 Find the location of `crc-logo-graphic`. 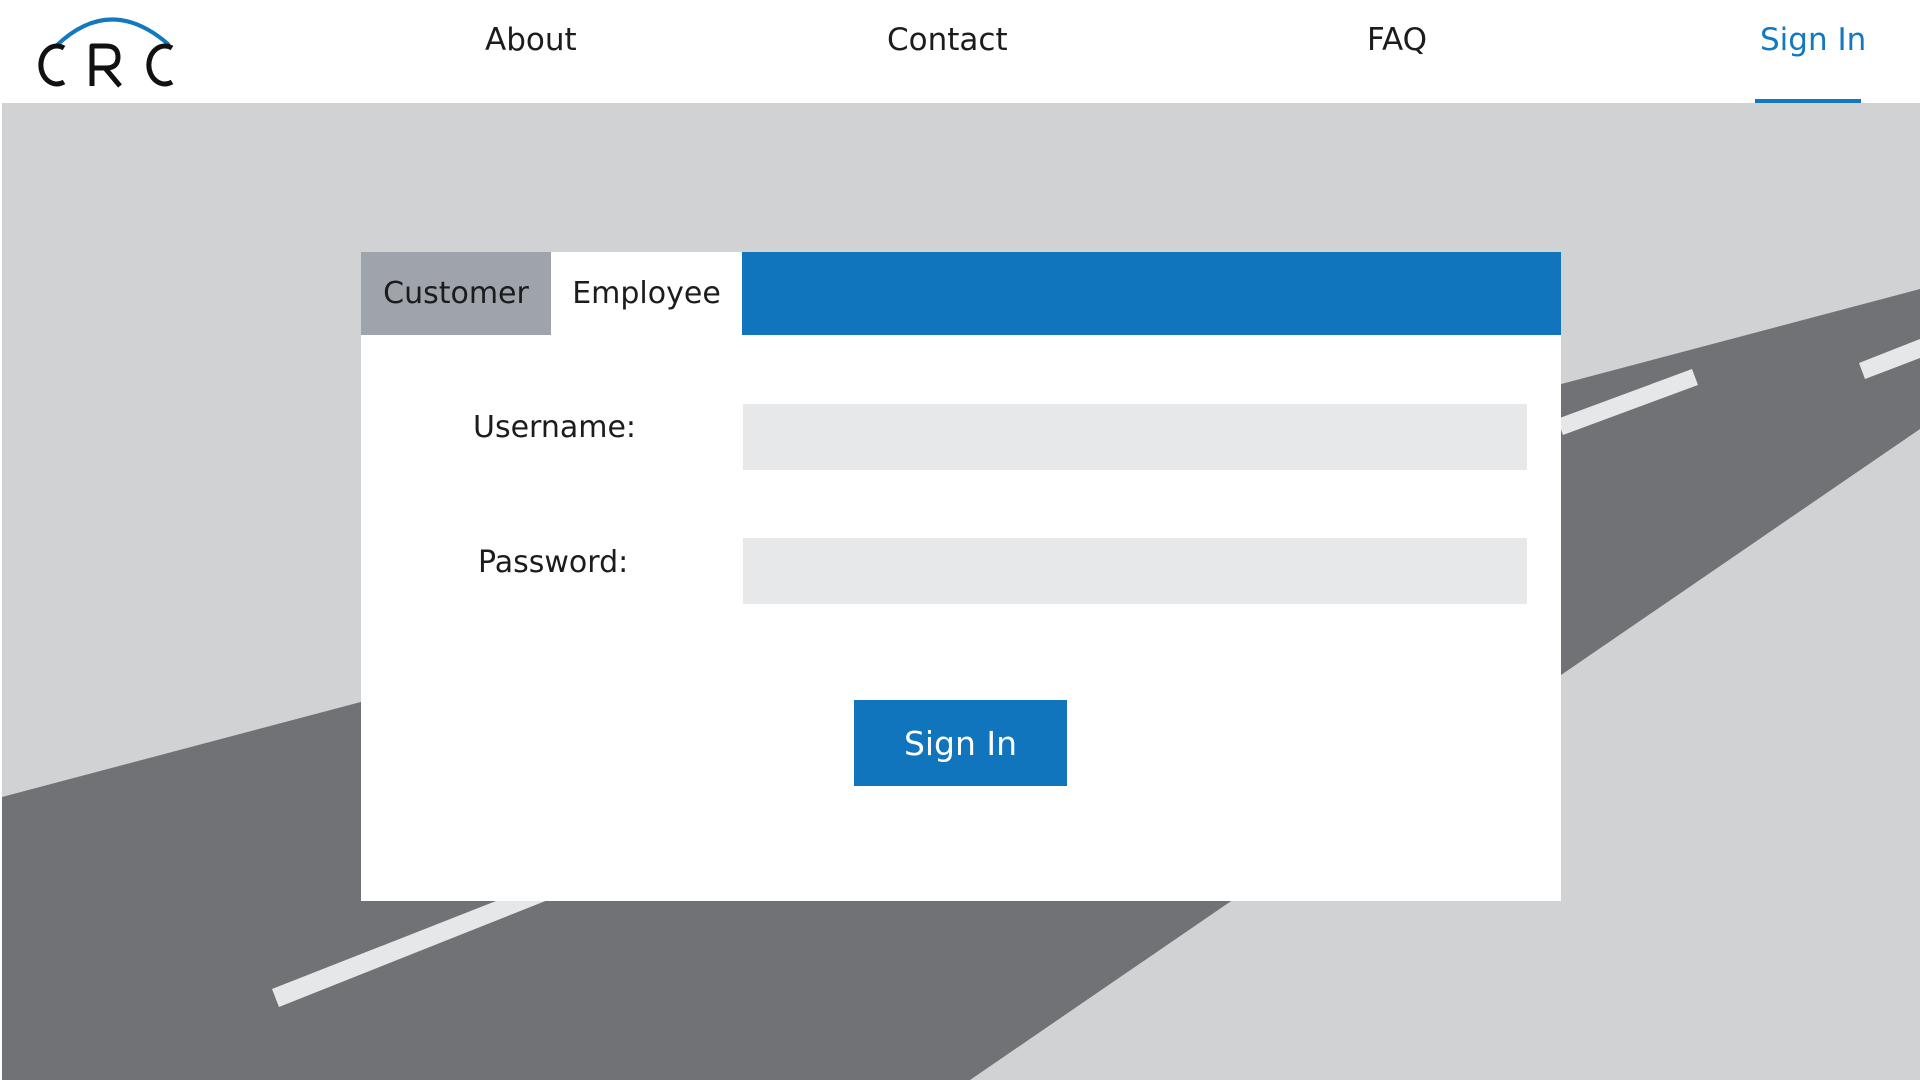

crc-logo-graphic is located at coordinates (106, 52).